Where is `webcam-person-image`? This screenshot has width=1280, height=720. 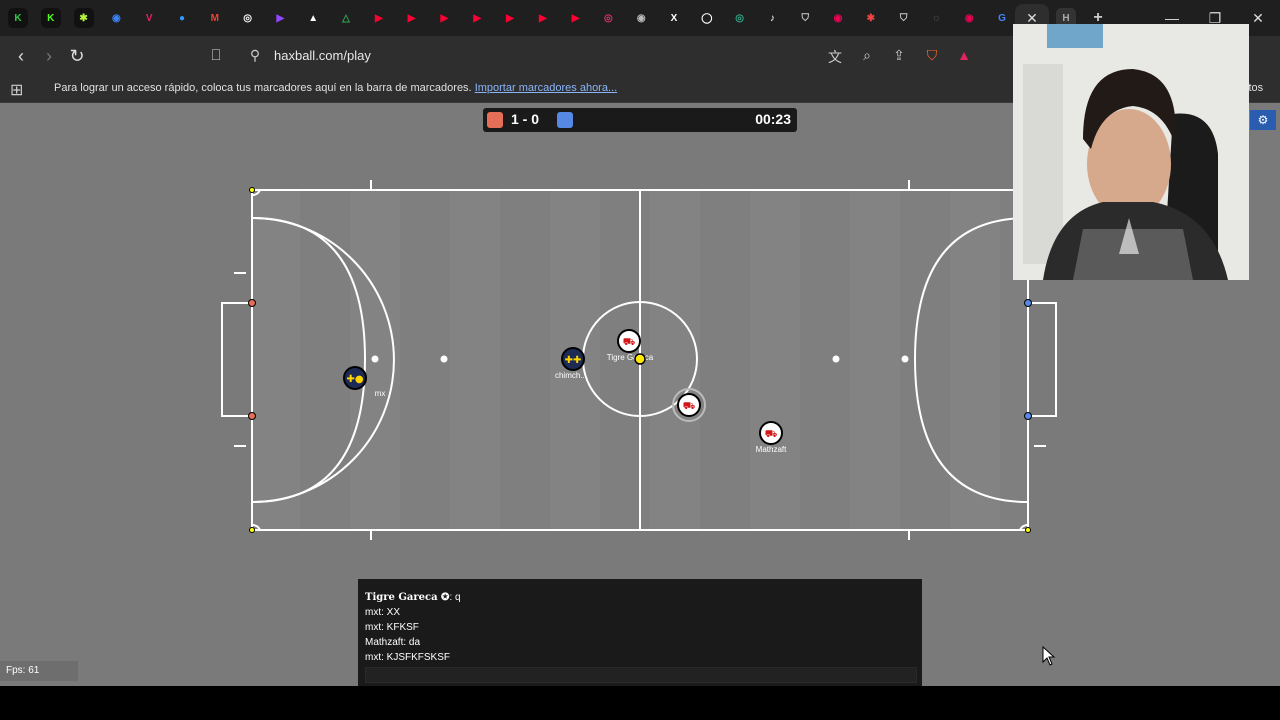
webcam-person-image is located at coordinates (1131, 152).